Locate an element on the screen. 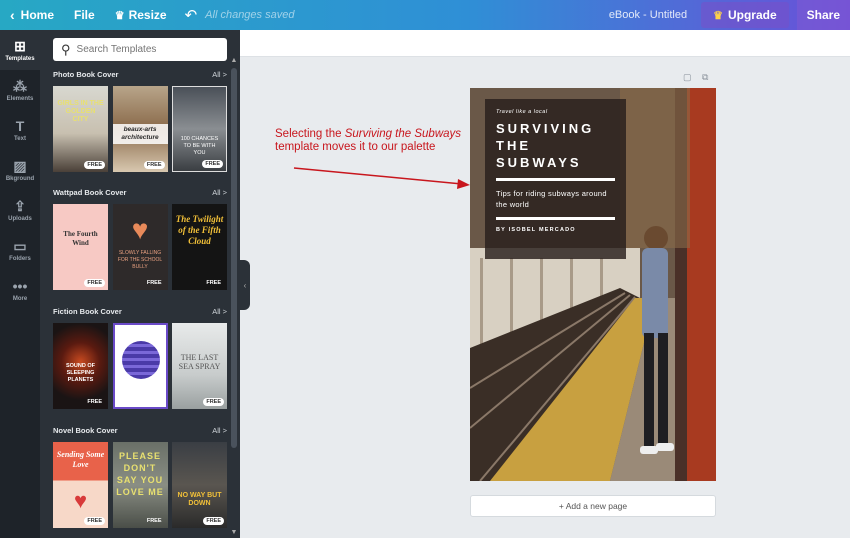 The height and width of the screenshot is (538, 850). template-thumbnail: The Twilight of the Fifth Cloud FREE is located at coordinates (199, 247).